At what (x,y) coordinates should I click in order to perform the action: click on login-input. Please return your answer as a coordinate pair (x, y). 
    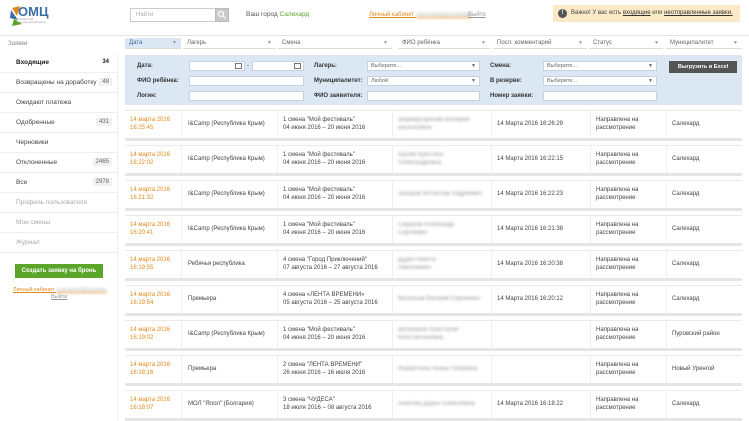
    Looking at the image, I should click on (246, 96).